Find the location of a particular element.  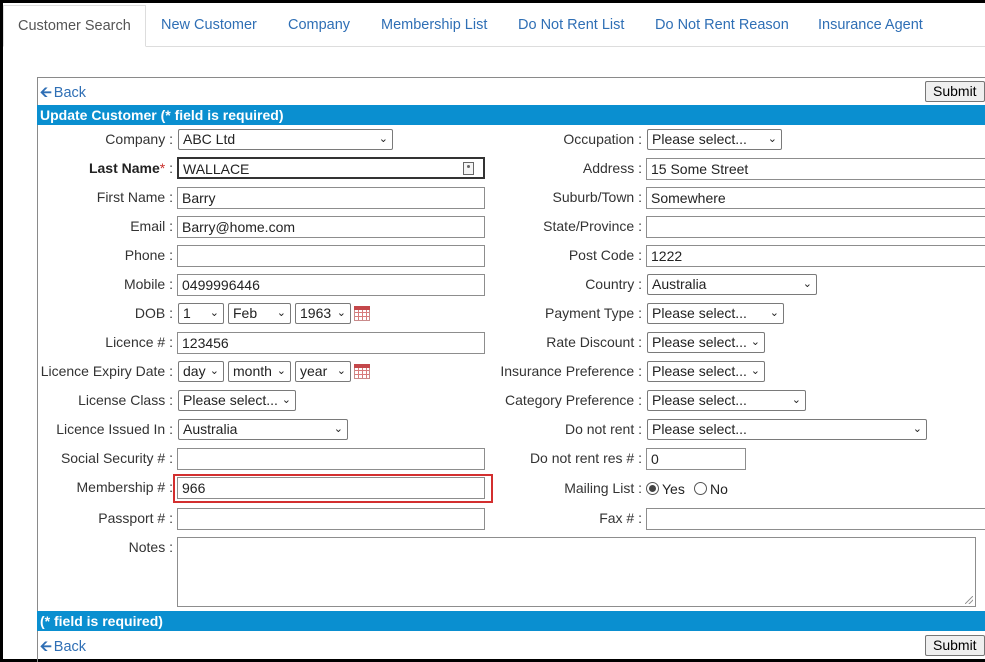

payment-type-select: Please select... ⌄ is located at coordinates (715, 313).